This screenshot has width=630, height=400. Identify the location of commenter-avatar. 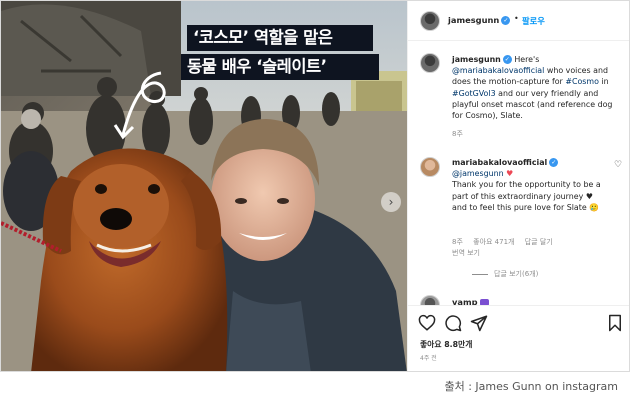
(430, 167).